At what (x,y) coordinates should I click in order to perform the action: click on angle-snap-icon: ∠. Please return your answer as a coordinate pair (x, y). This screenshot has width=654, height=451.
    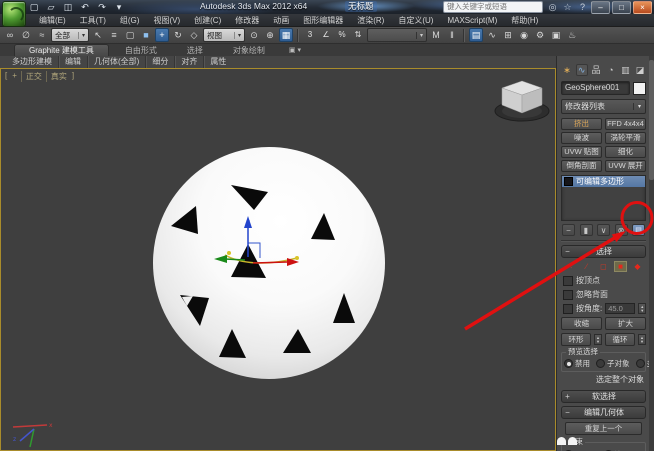
    Looking at the image, I should click on (326, 35).